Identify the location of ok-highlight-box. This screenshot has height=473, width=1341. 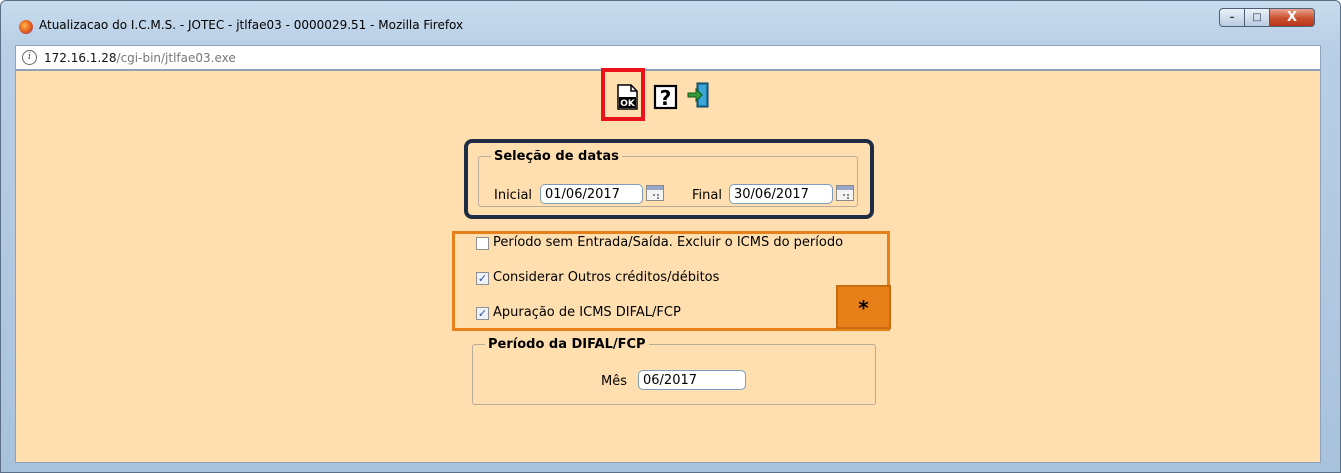
(623, 94).